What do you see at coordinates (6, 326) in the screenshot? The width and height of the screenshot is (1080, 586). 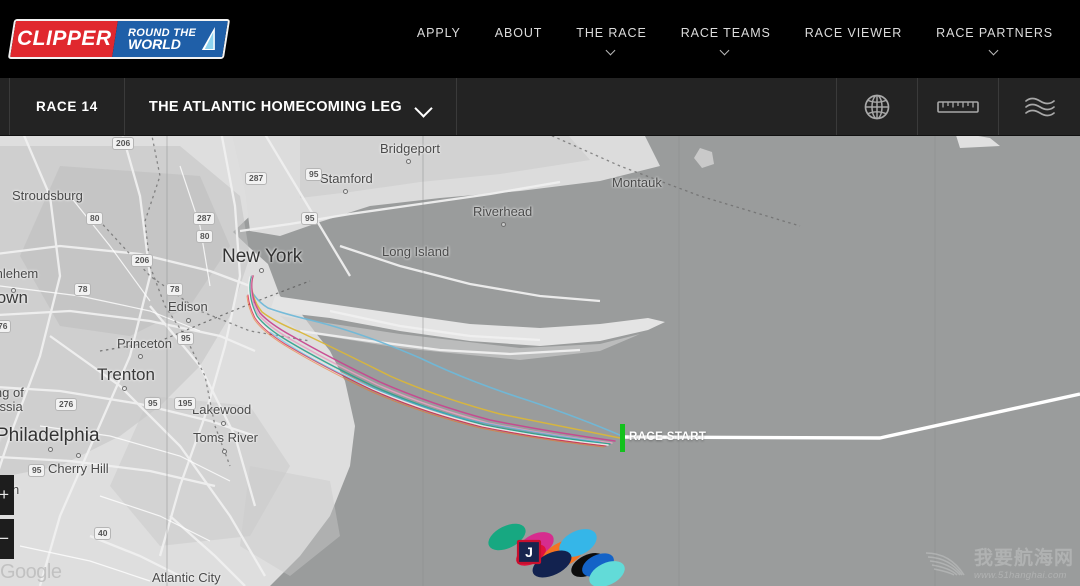 I see `route-shield: 76` at bounding box center [6, 326].